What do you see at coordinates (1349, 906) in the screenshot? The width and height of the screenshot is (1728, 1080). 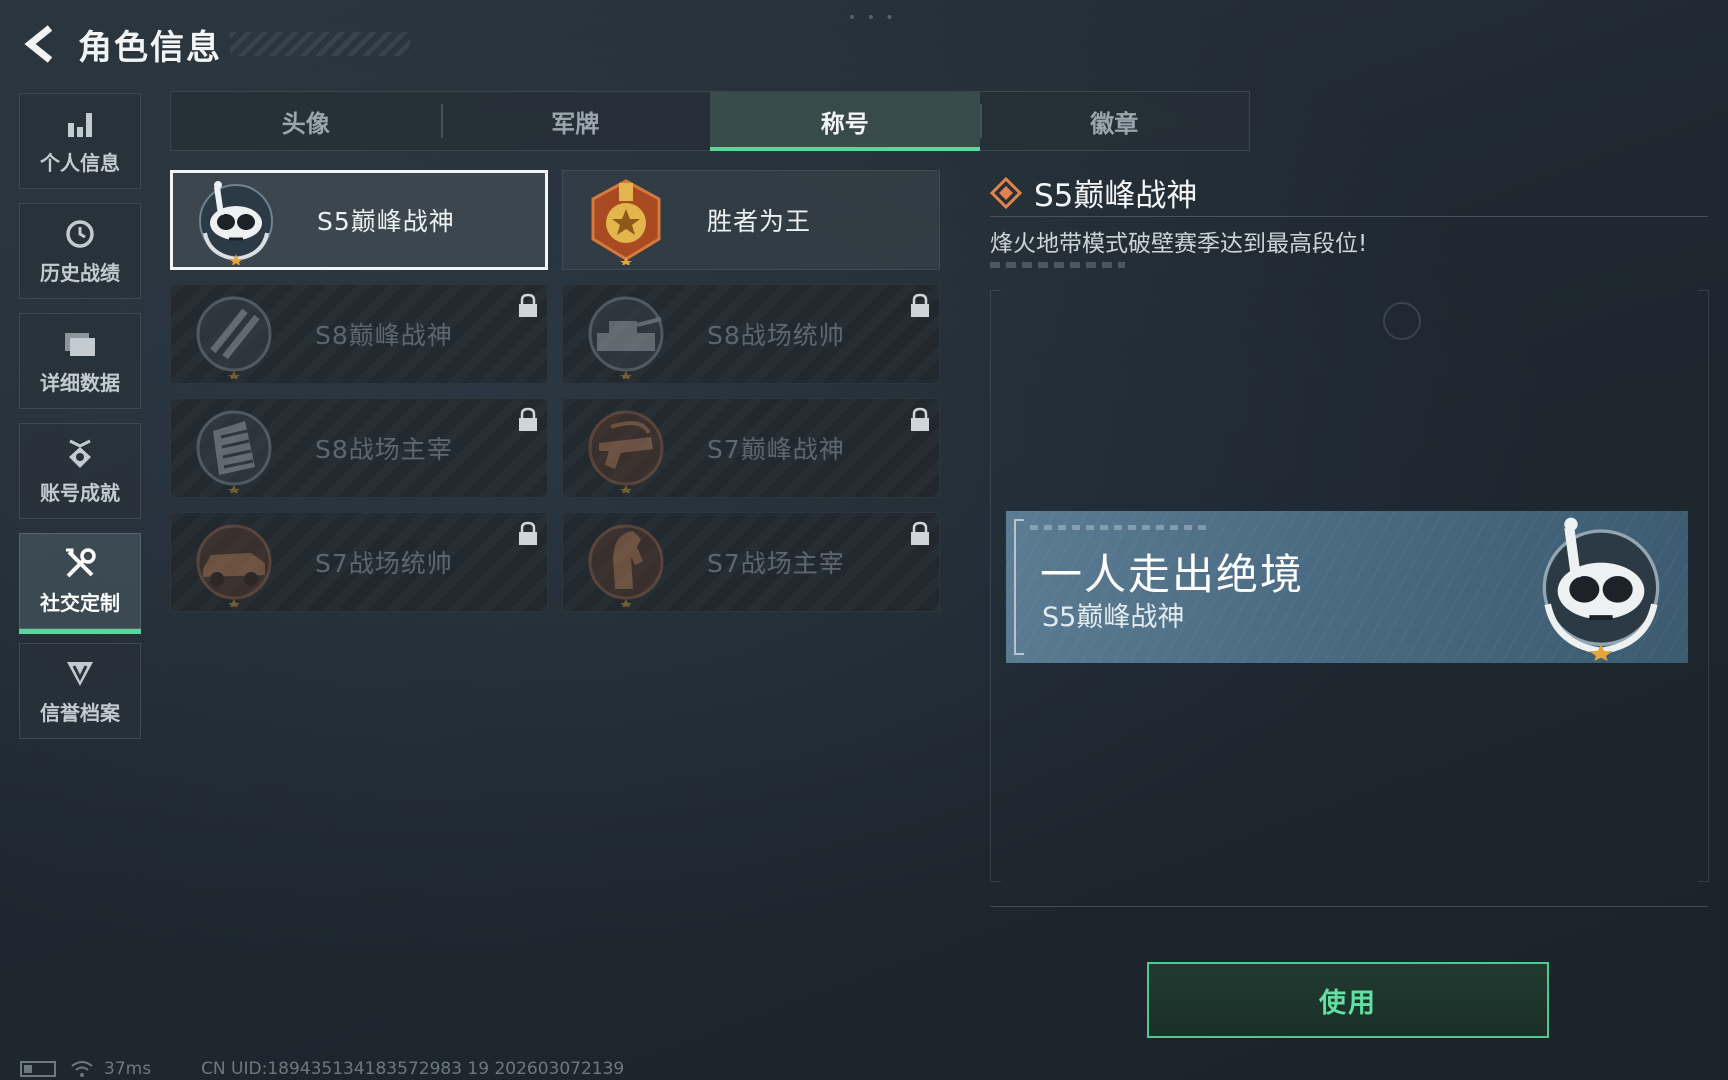 I see `bottom-divider` at bounding box center [1349, 906].